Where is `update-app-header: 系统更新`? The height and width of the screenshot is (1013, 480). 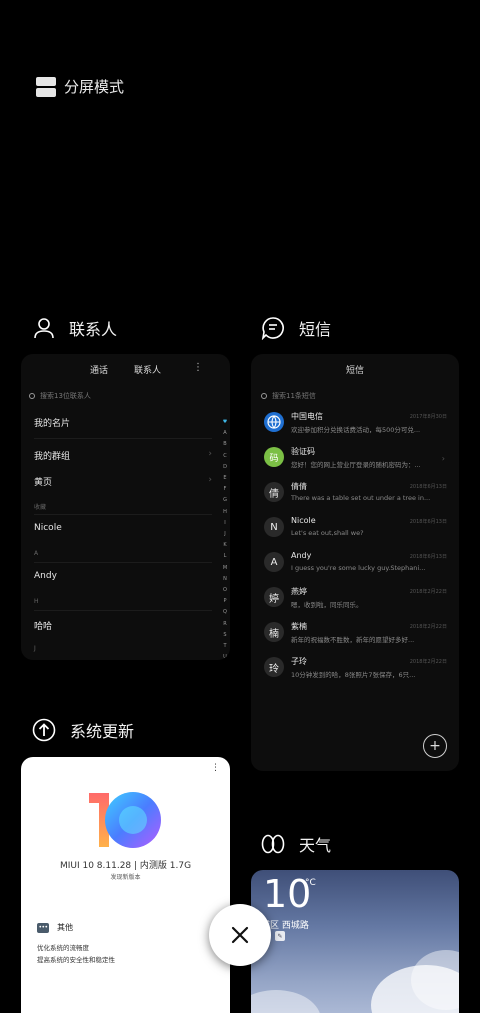 update-app-header: 系统更新 is located at coordinates (83, 730).